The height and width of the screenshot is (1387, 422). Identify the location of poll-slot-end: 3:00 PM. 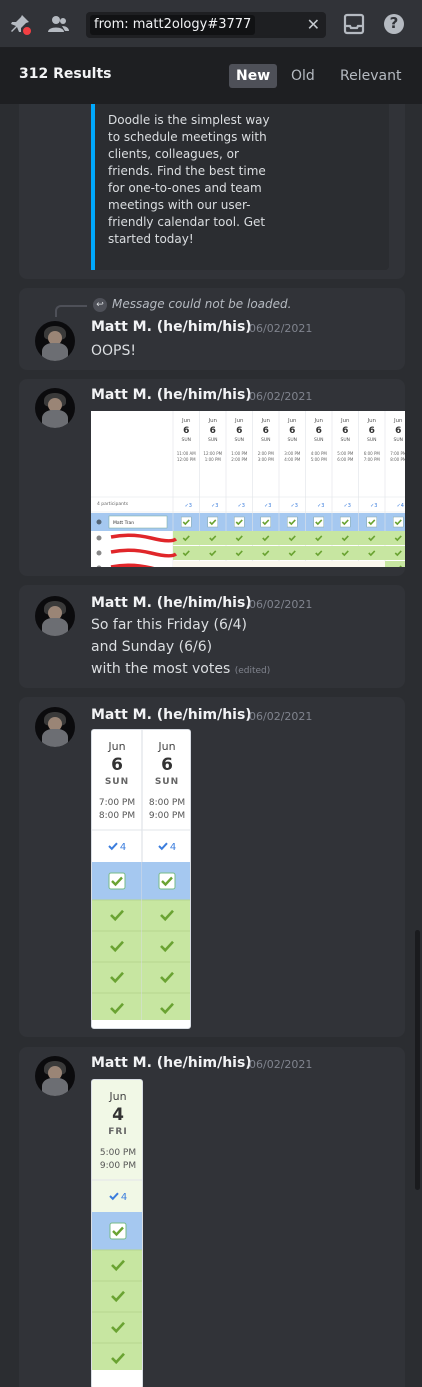
(266, 459).